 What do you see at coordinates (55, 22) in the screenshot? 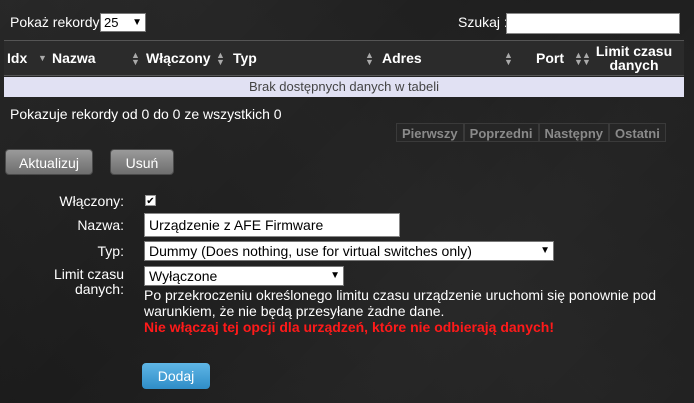
I see `show-records-label: Pokaż rekordy` at bounding box center [55, 22].